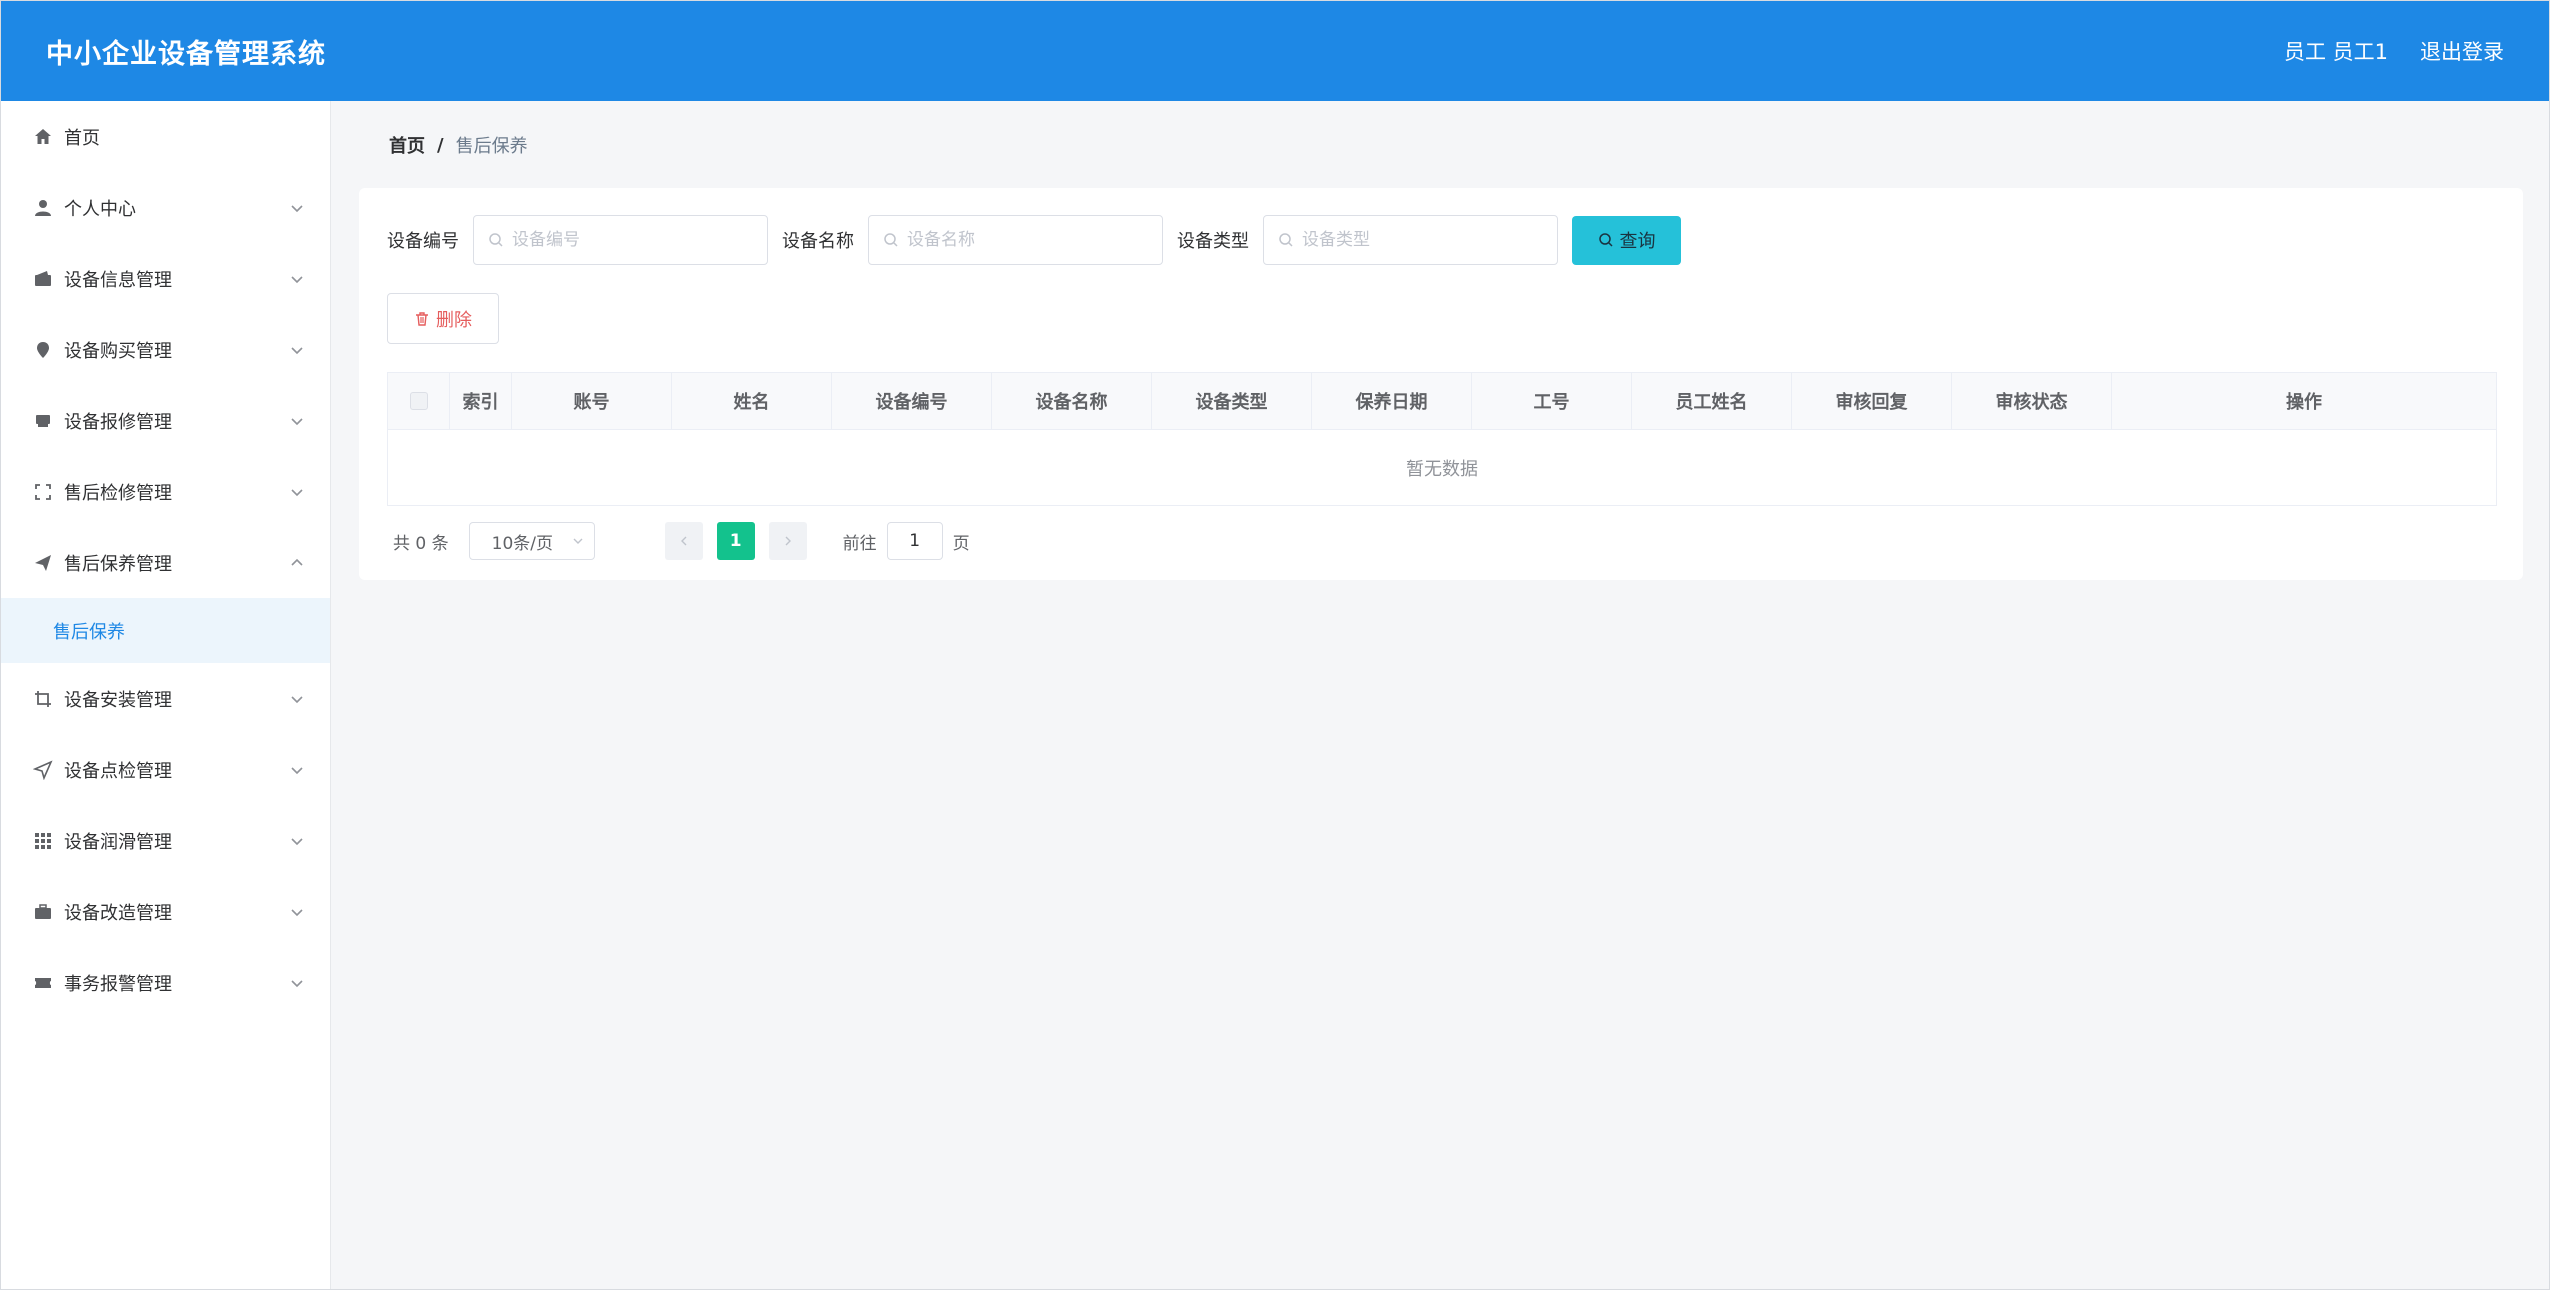  I want to click on sidebar-item-label: 设备改造管理, so click(118, 913).